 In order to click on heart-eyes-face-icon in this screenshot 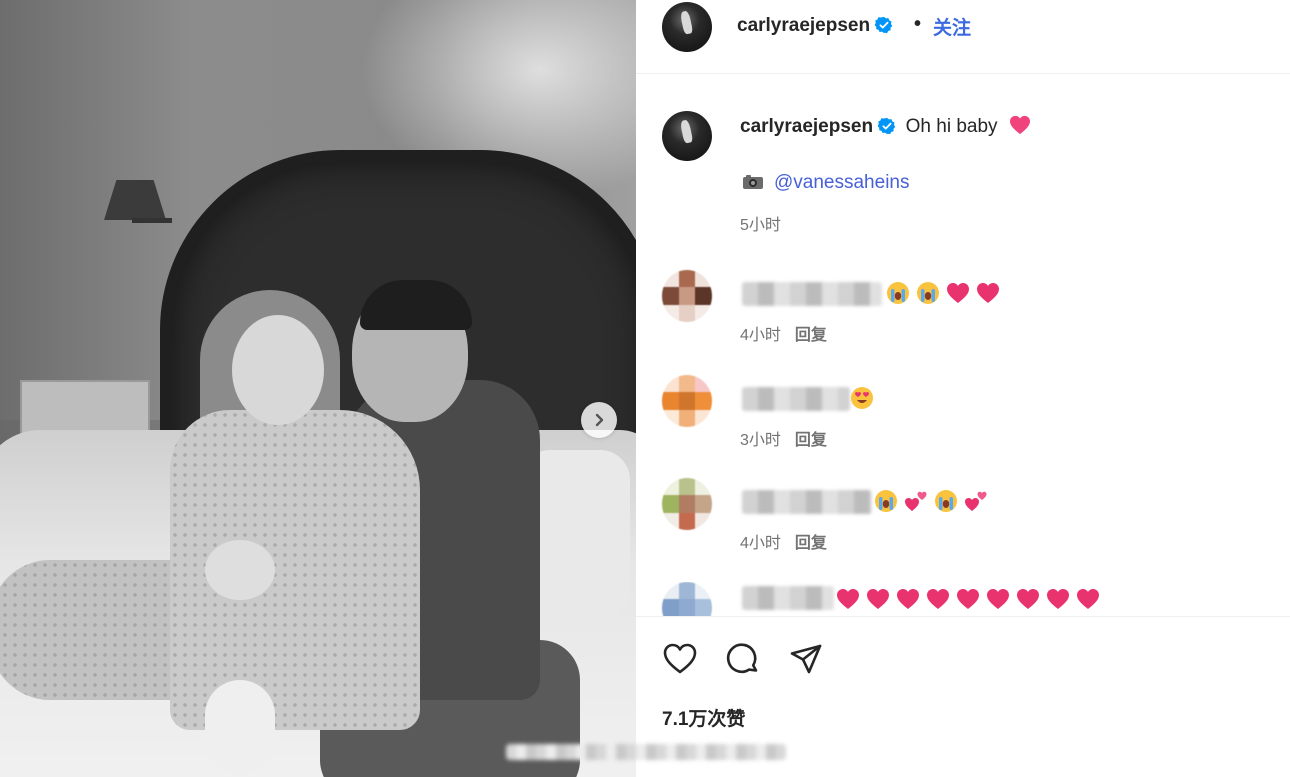, I will do `click(862, 398)`.